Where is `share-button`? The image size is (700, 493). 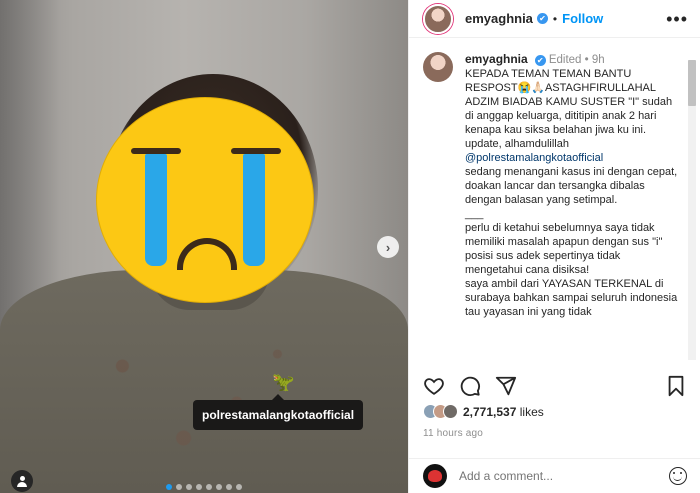 share-button is located at coordinates (506, 386).